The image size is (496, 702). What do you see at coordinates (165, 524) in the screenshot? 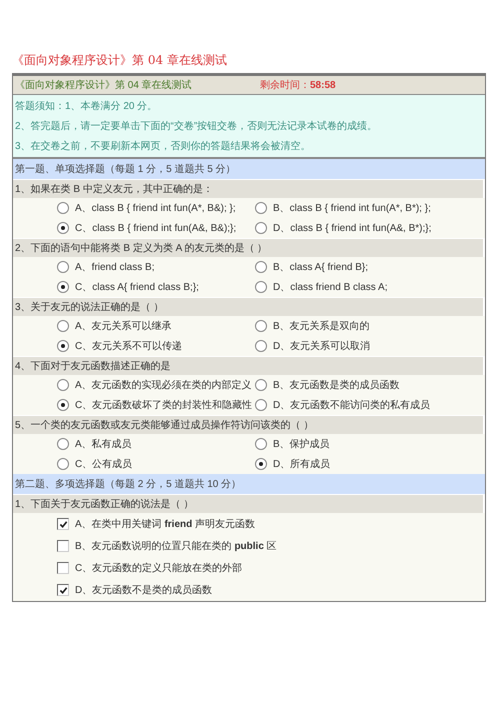
I see `option-text: A、在类中用关键词 friend 声明友元函数` at bounding box center [165, 524].